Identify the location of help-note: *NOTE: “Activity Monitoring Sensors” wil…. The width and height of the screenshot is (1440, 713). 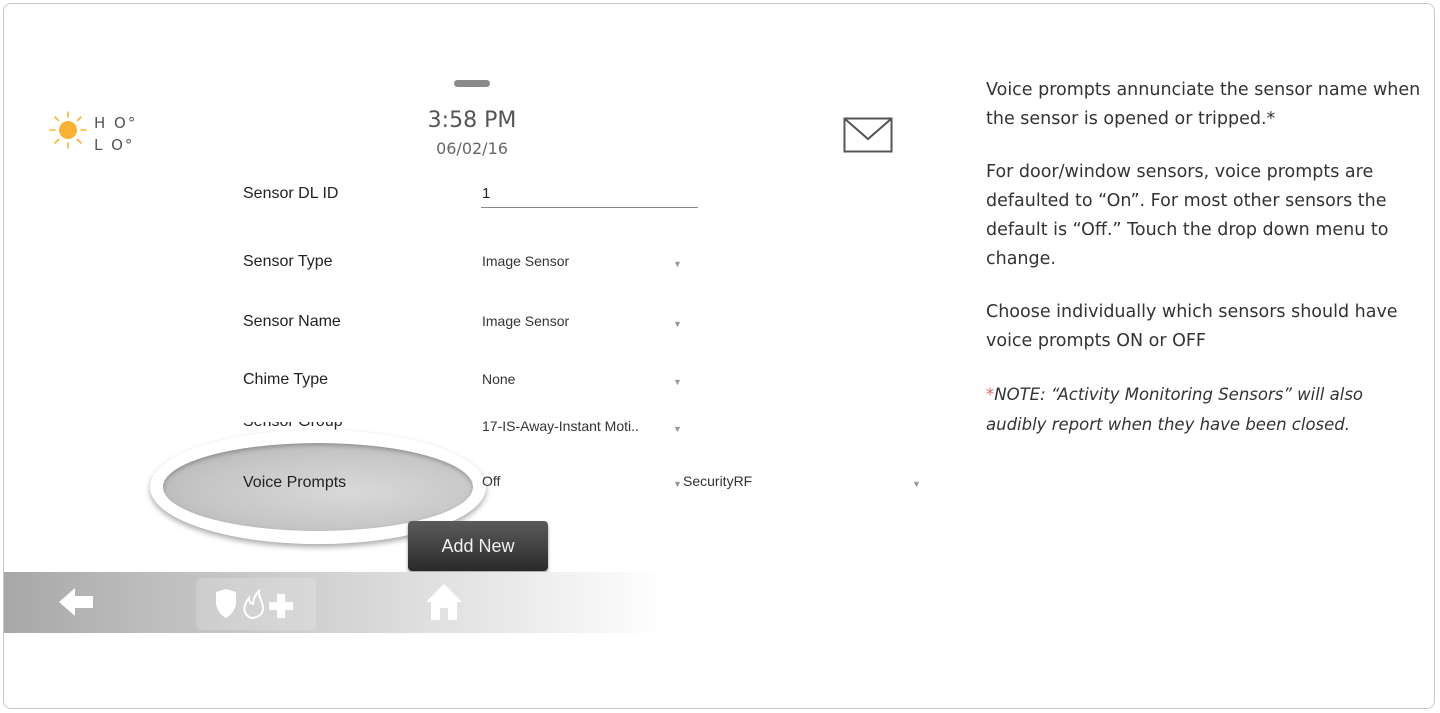
(1206, 410).